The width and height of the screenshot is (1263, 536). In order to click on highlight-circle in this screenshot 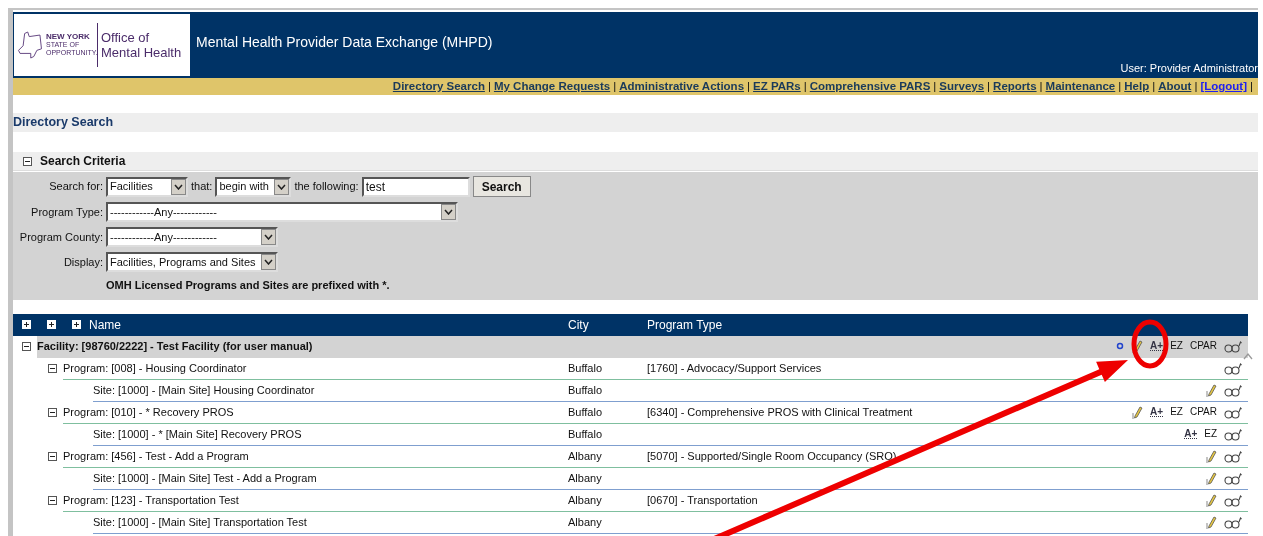, I will do `click(1150, 344)`.